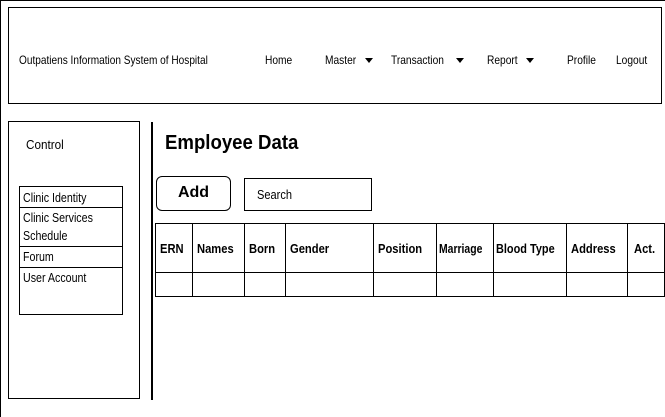  I want to click on nav-logout: Logout, so click(634, 60).